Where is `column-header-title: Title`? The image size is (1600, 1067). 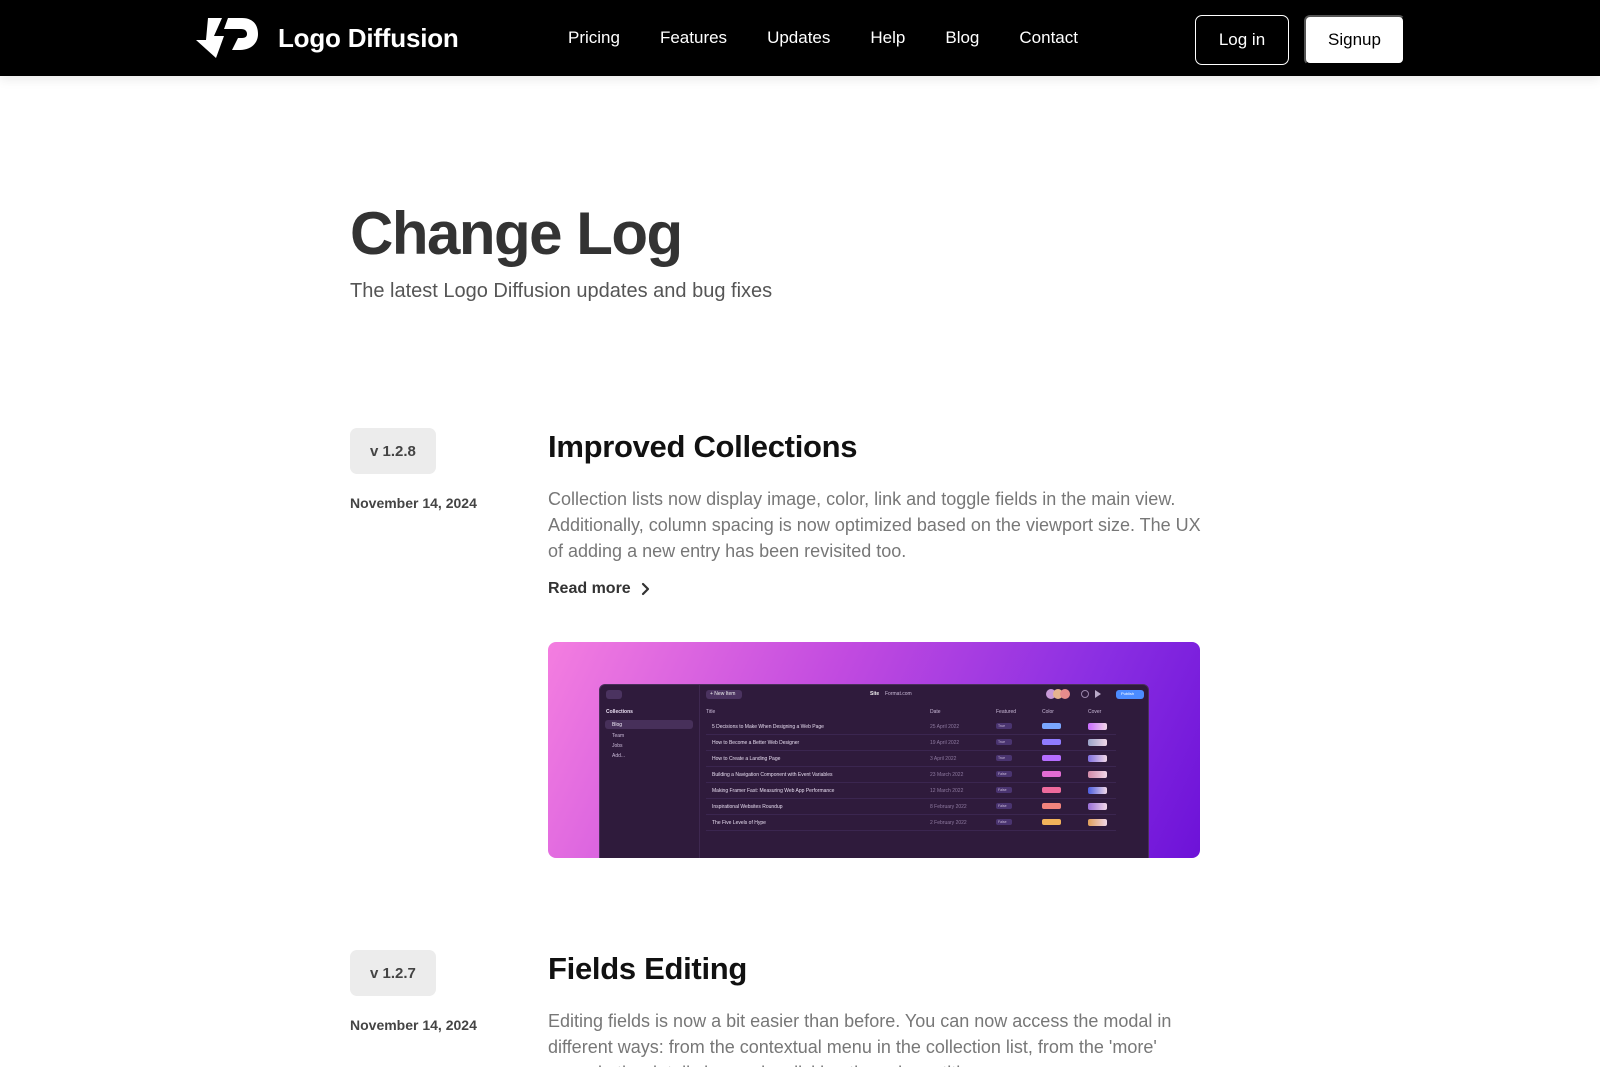
column-header-title: Title is located at coordinates (710, 712).